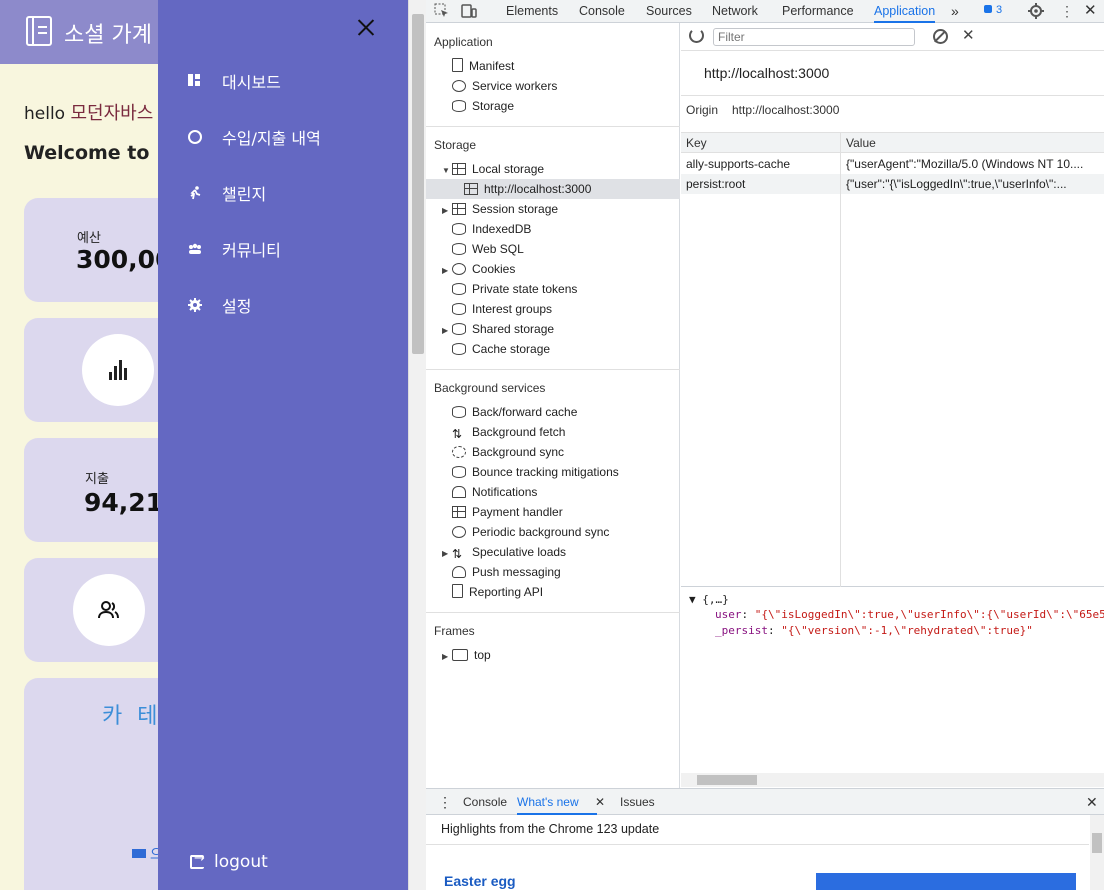 Image resolution: width=1104 pixels, height=890 pixels. Describe the element at coordinates (557, 802) in the screenshot. I see `drawer-tab-whats-new: What's new` at that location.